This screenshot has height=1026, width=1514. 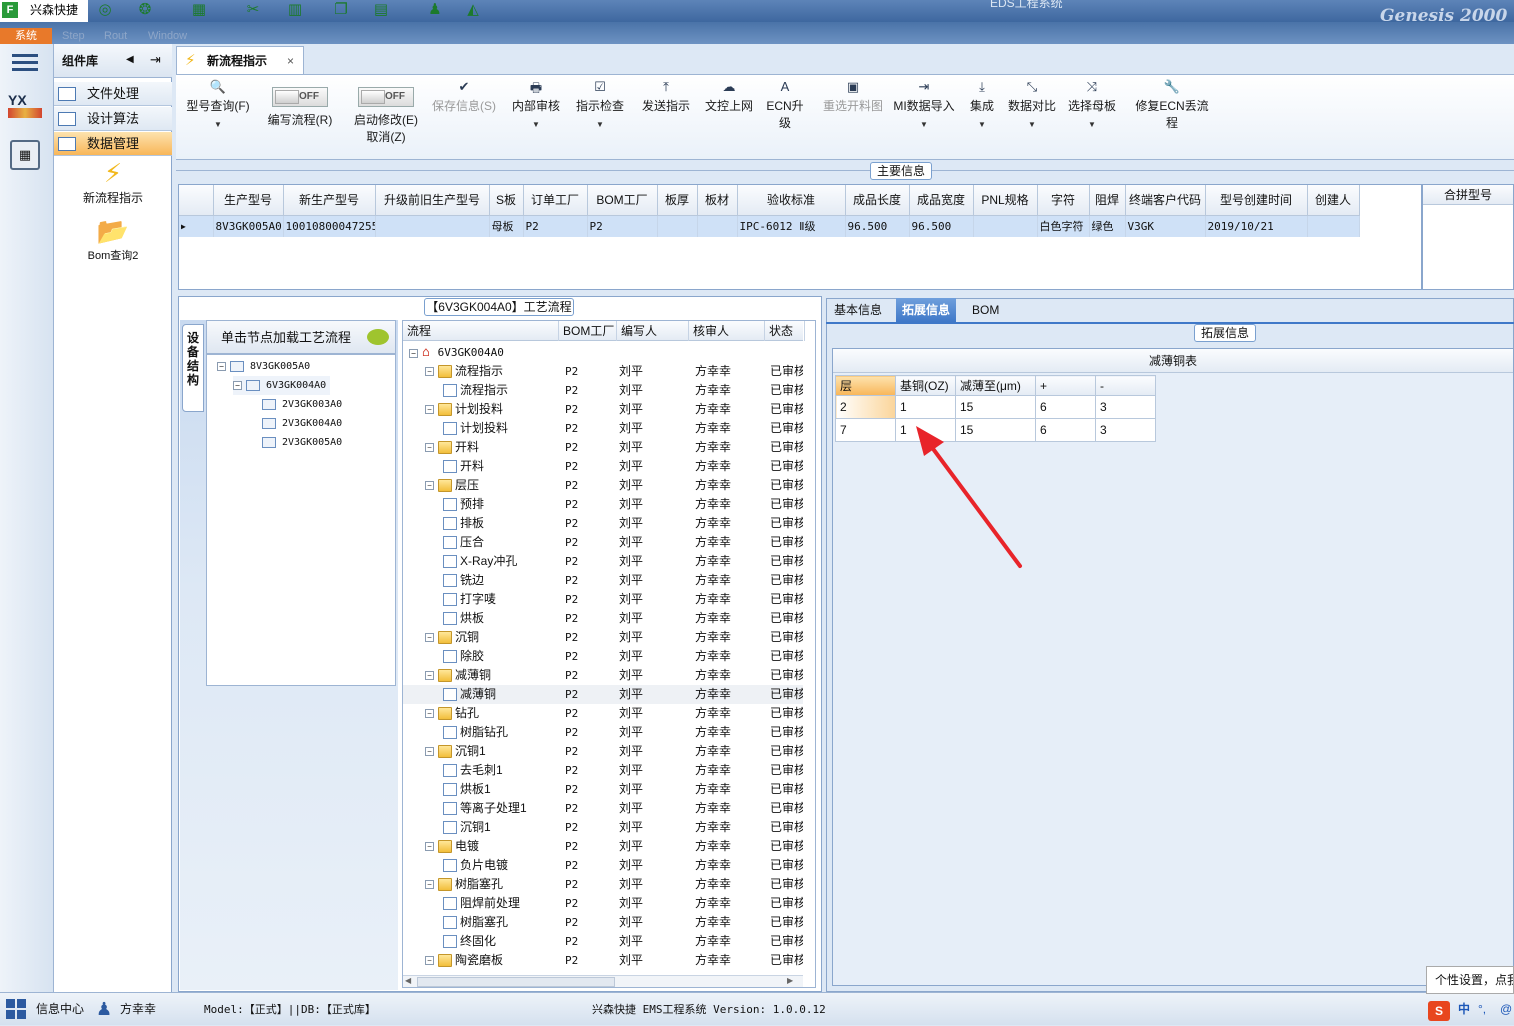 I want to click on flow-row: 等离子处理1 P2 刘平 方幸幸 已审核, so click(x=603, y=808).